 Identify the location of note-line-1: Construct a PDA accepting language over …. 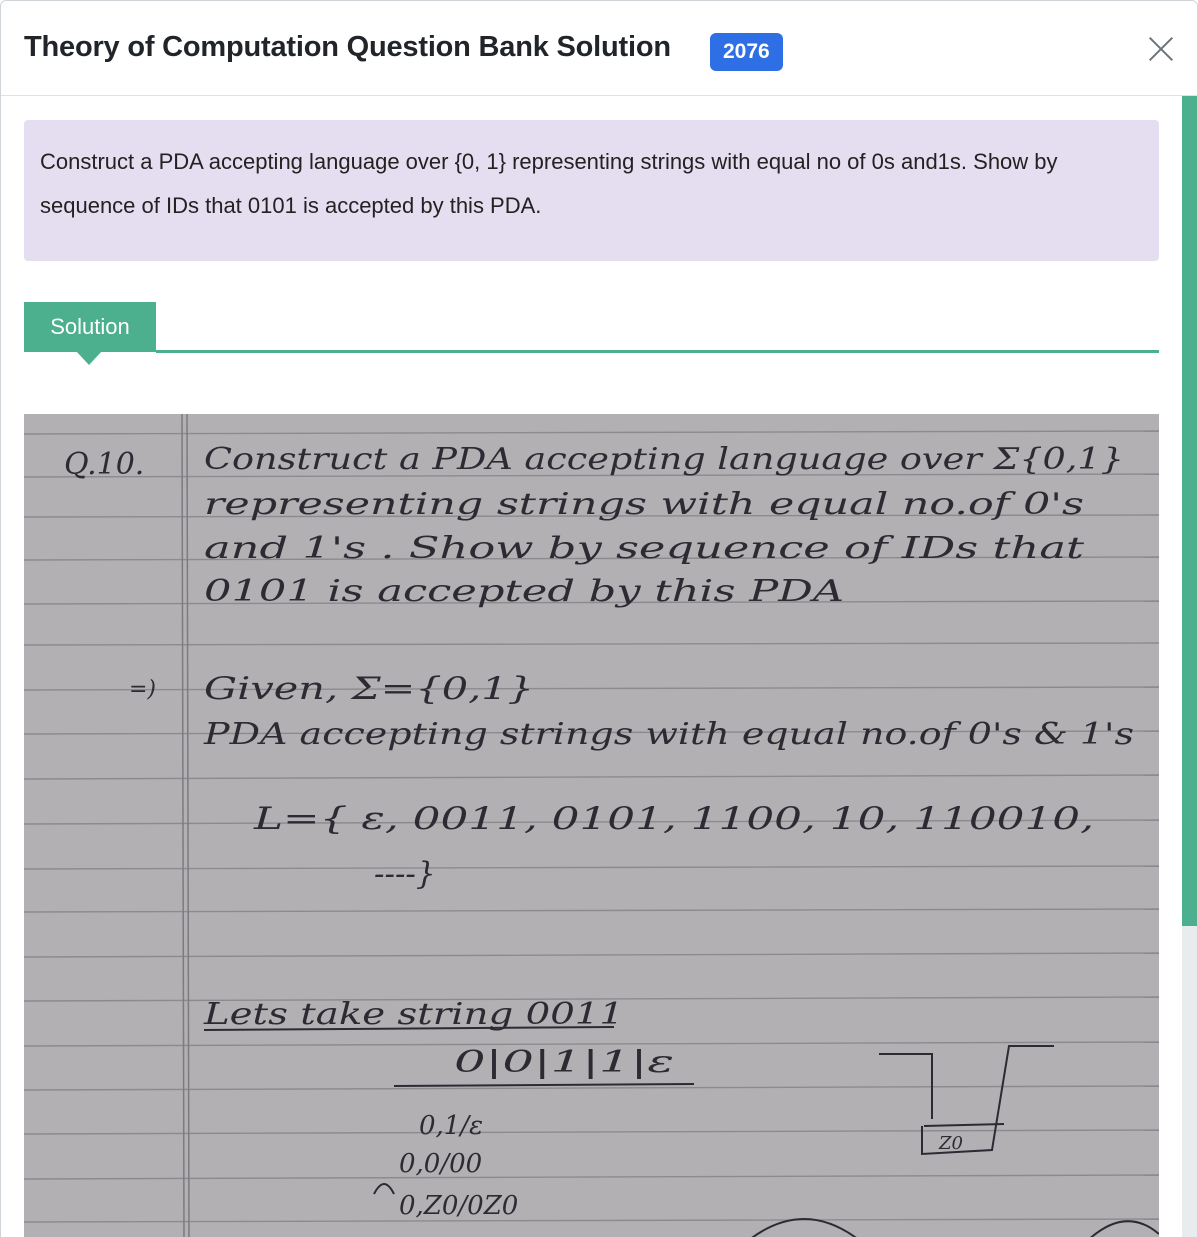
(664, 459).